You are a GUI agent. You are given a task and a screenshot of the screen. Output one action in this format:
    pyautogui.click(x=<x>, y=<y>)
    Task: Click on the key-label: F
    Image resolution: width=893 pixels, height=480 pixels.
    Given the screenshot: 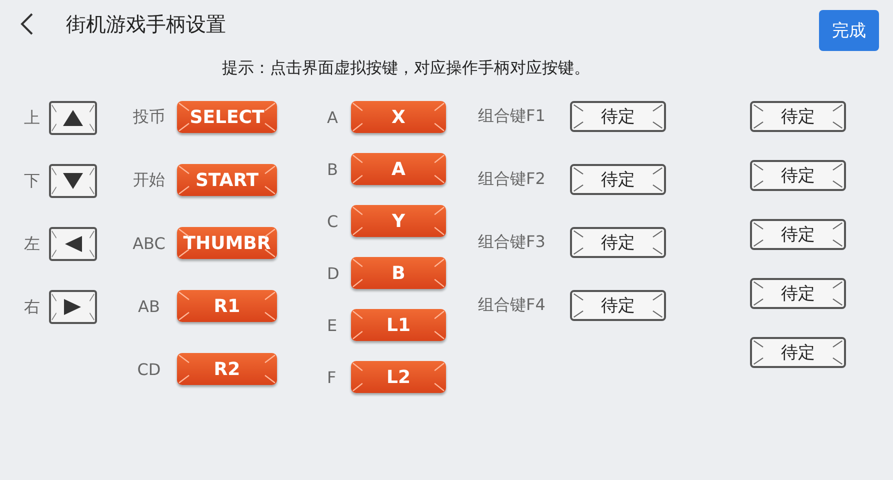 What is the action you would take?
    pyautogui.click(x=332, y=377)
    